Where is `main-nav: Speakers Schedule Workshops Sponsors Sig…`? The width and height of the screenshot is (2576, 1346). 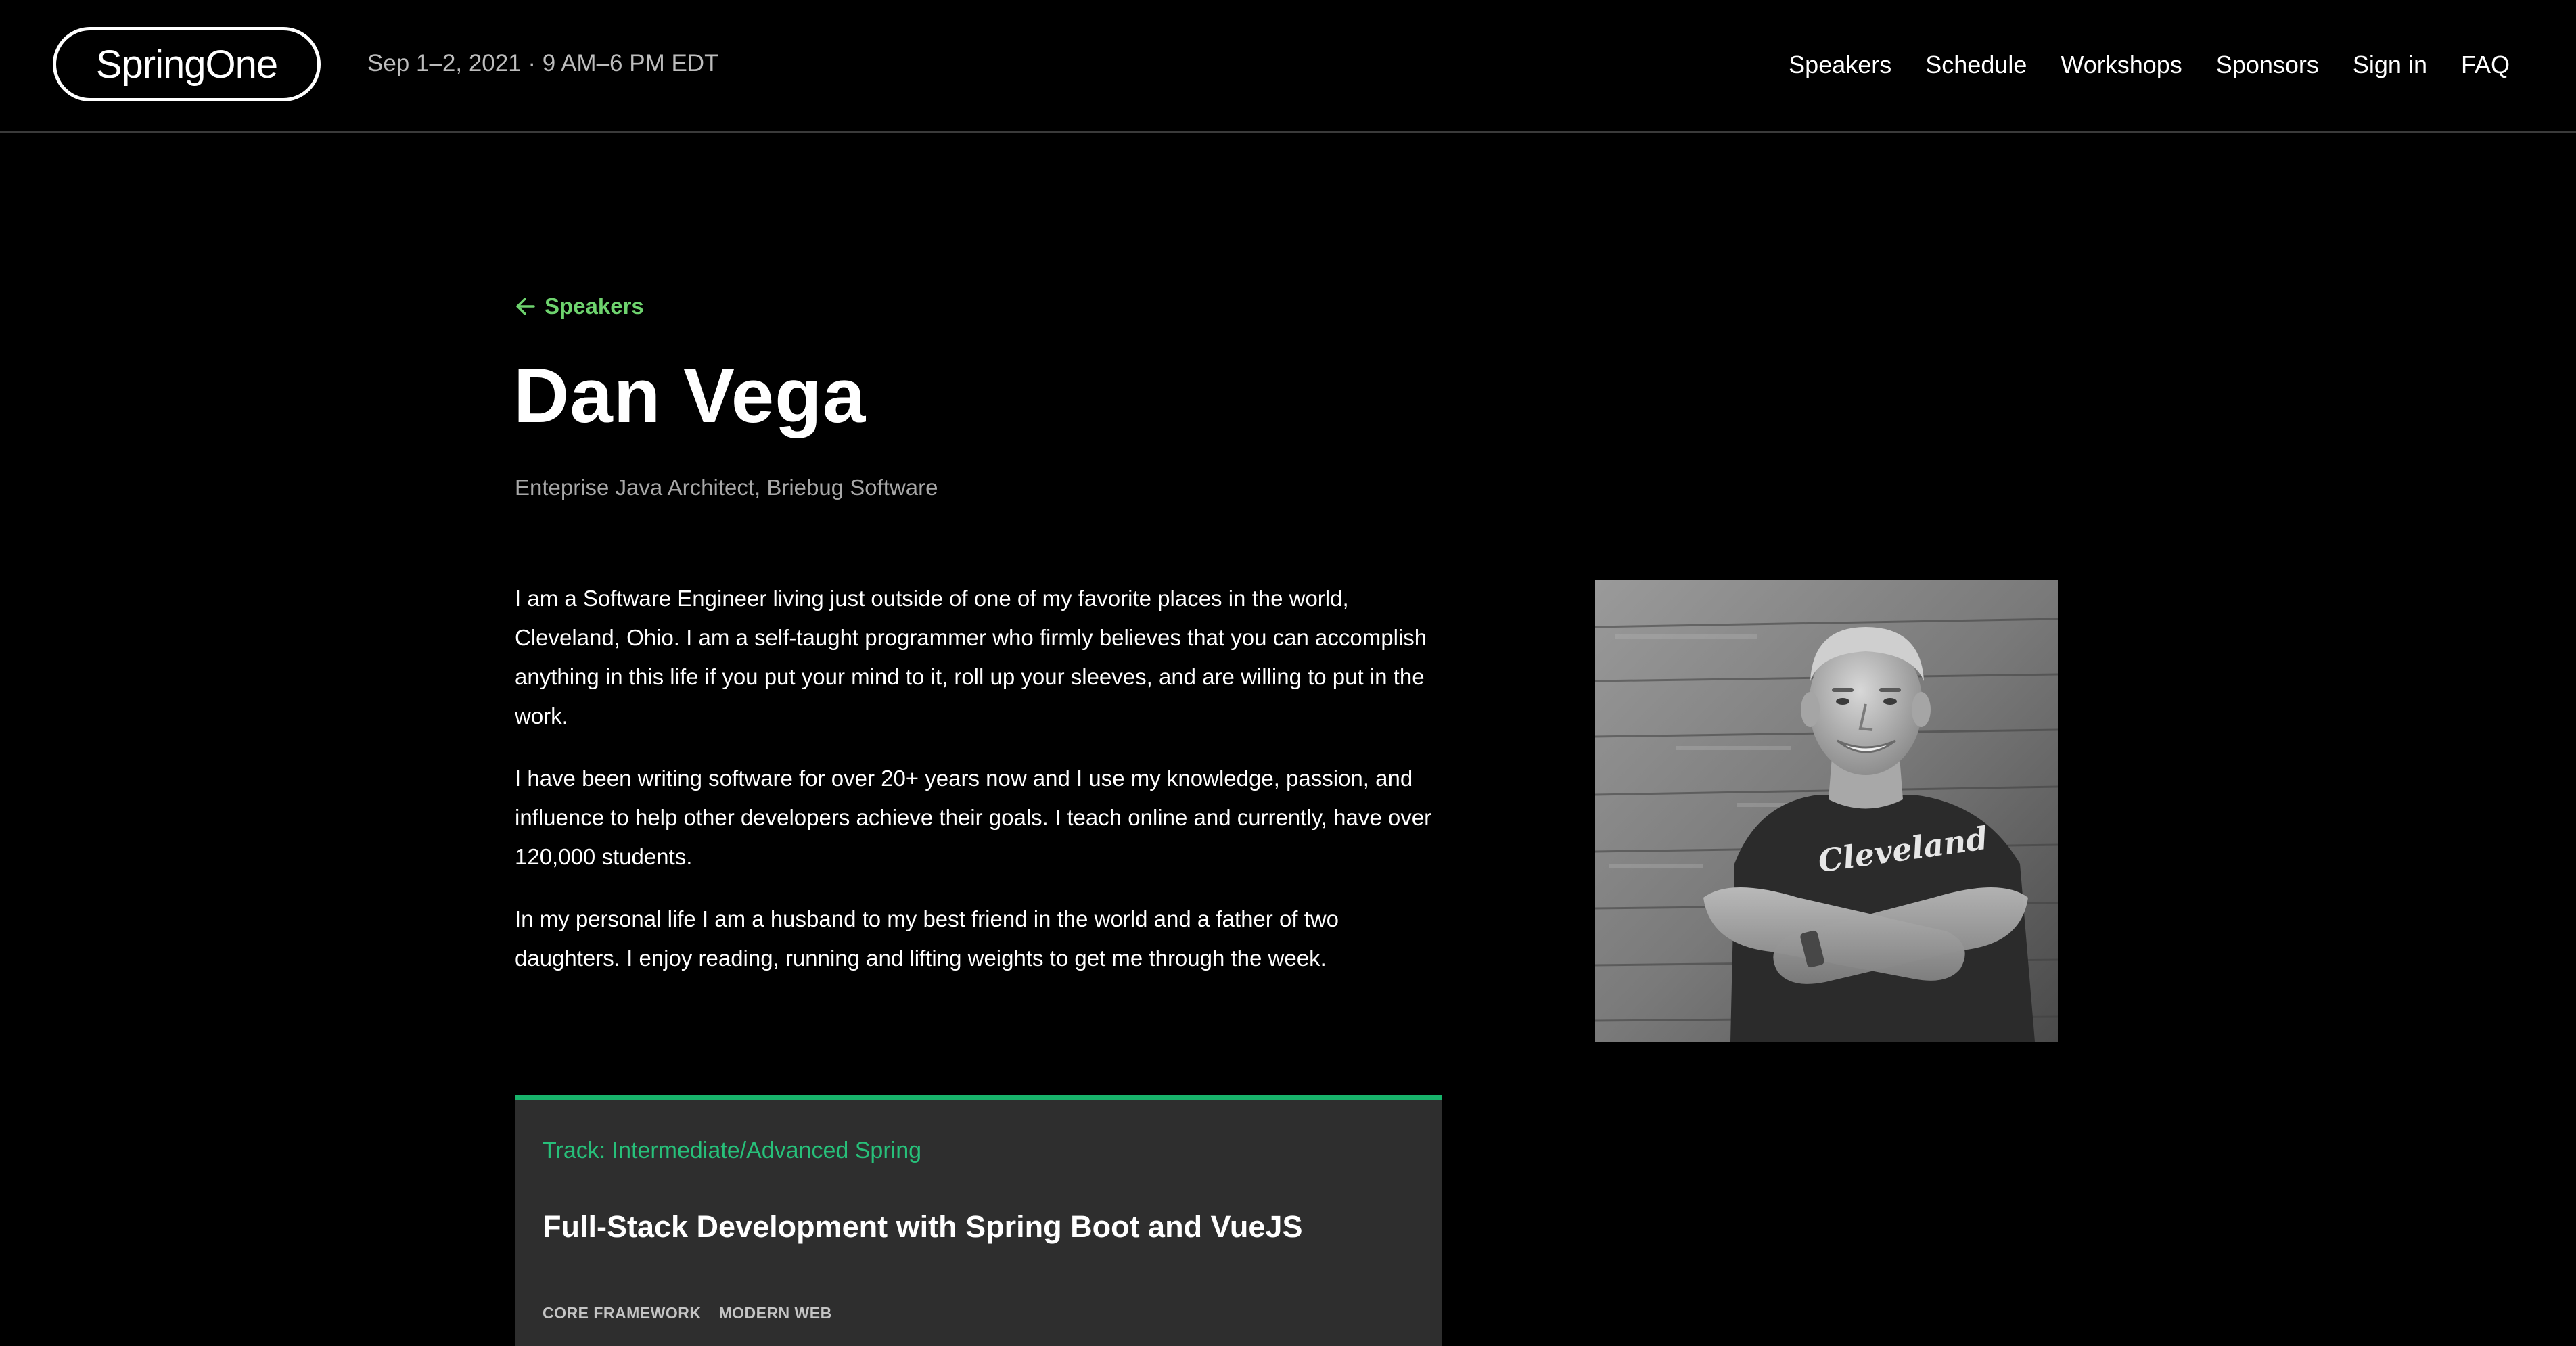 main-nav: Speakers Schedule Workshops Sponsors Sig… is located at coordinates (2149, 65).